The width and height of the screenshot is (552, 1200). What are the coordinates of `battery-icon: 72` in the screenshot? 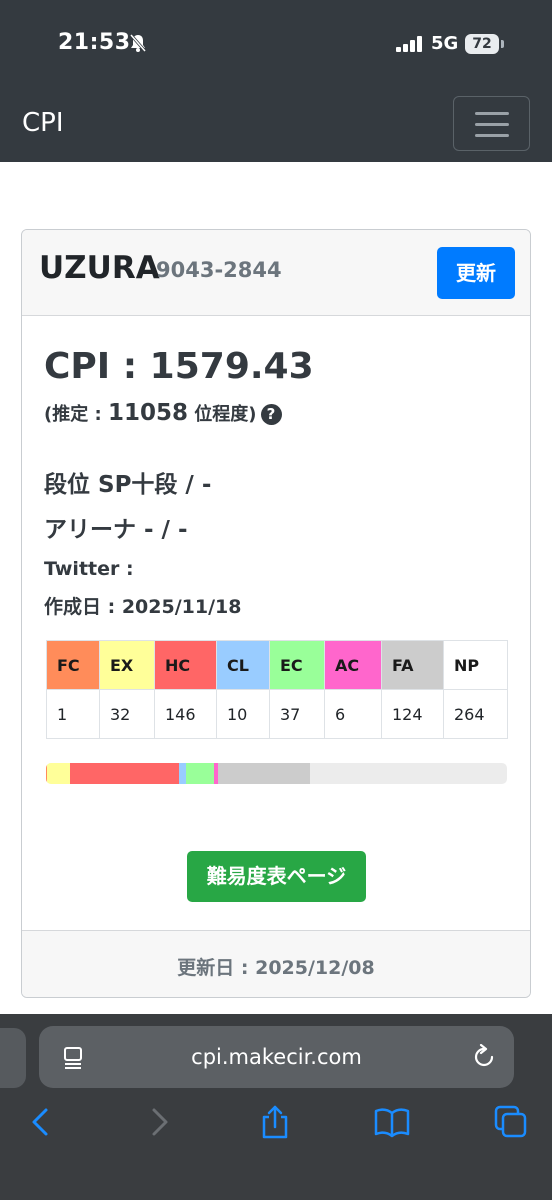 It's located at (485, 44).